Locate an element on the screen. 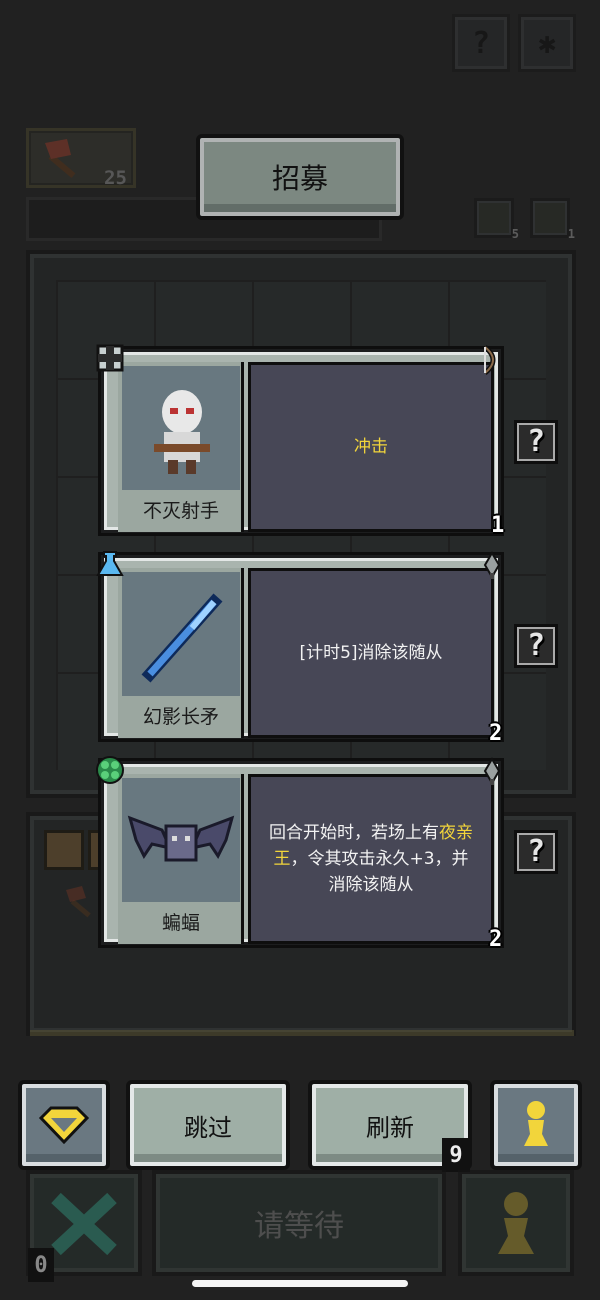  card-portrait: 幻影长矛 is located at coordinates (181, 653).